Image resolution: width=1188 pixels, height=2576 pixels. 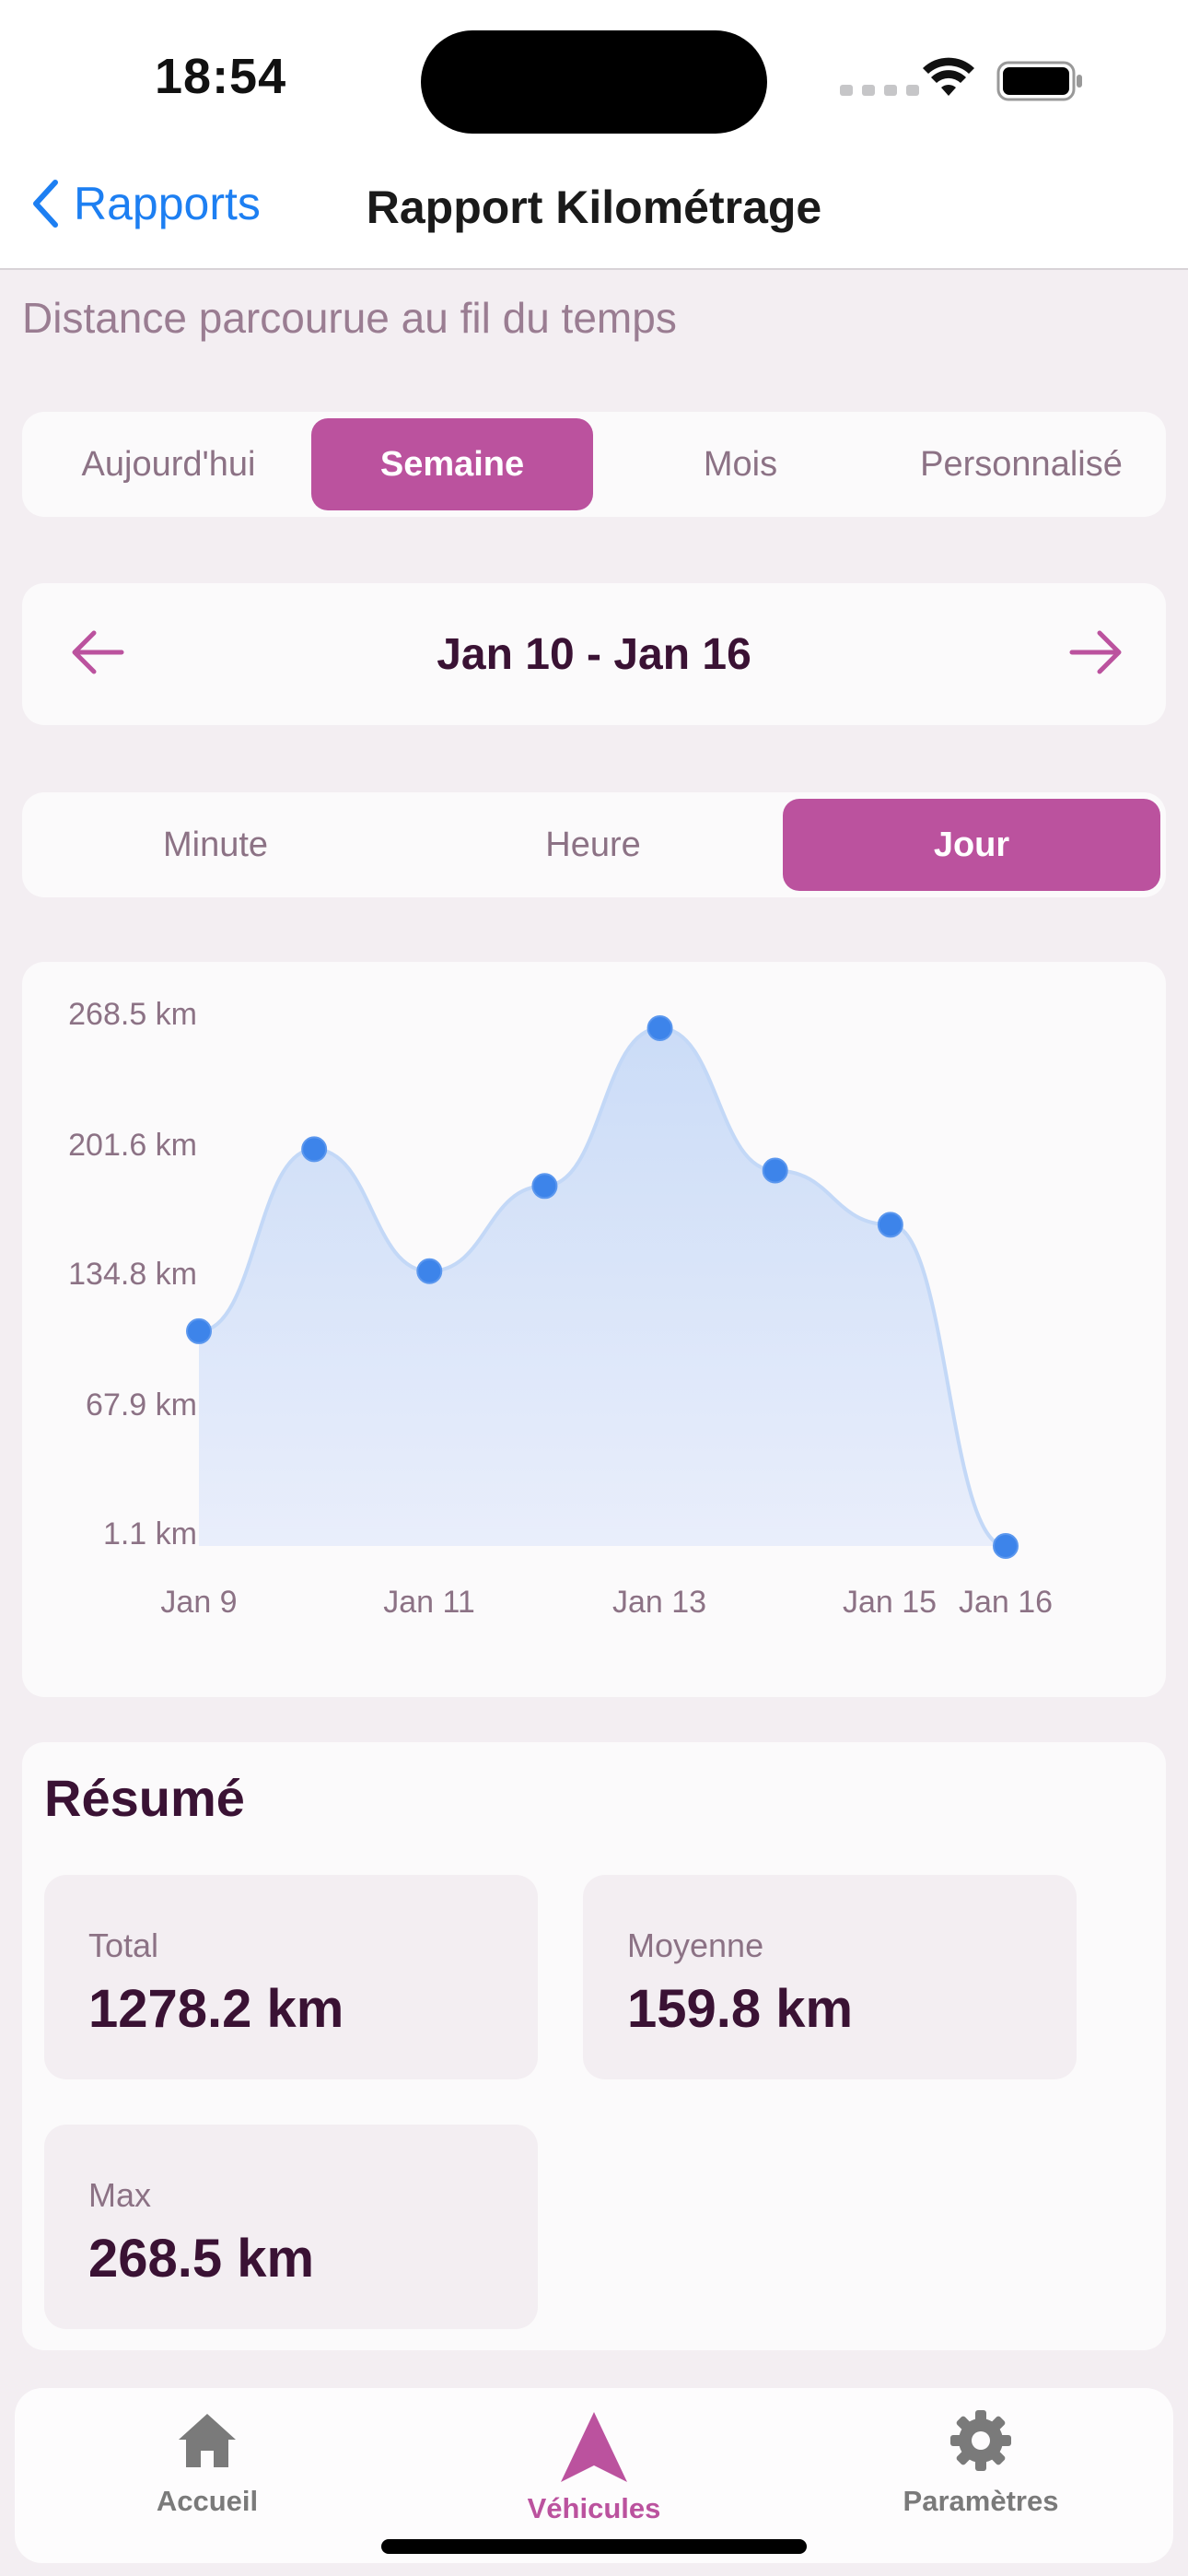 What do you see at coordinates (1039, 81) in the screenshot?
I see `battery-icon` at bounding box center [1039, 81].